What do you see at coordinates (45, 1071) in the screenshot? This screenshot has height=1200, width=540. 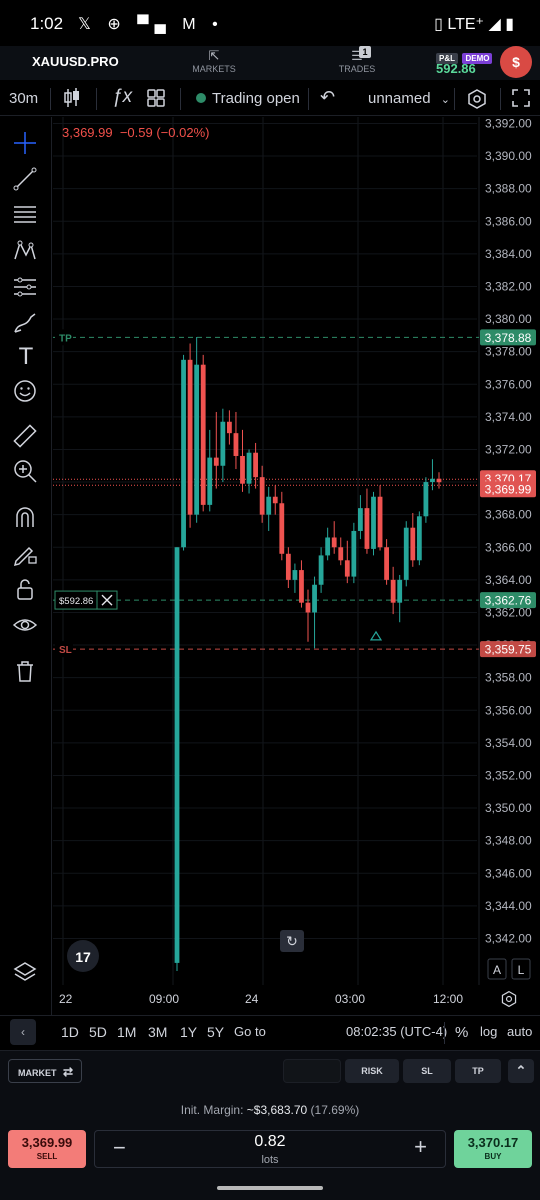 I see `order-type-selector: MARKET ⇄` at bounding box center [45, 1071].